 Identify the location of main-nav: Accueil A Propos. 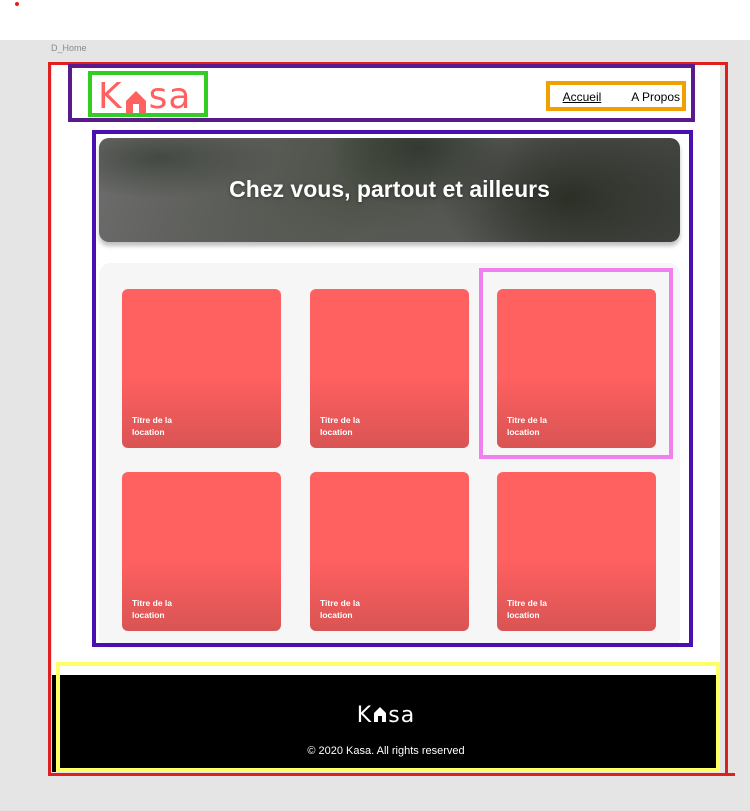
(621, 97).